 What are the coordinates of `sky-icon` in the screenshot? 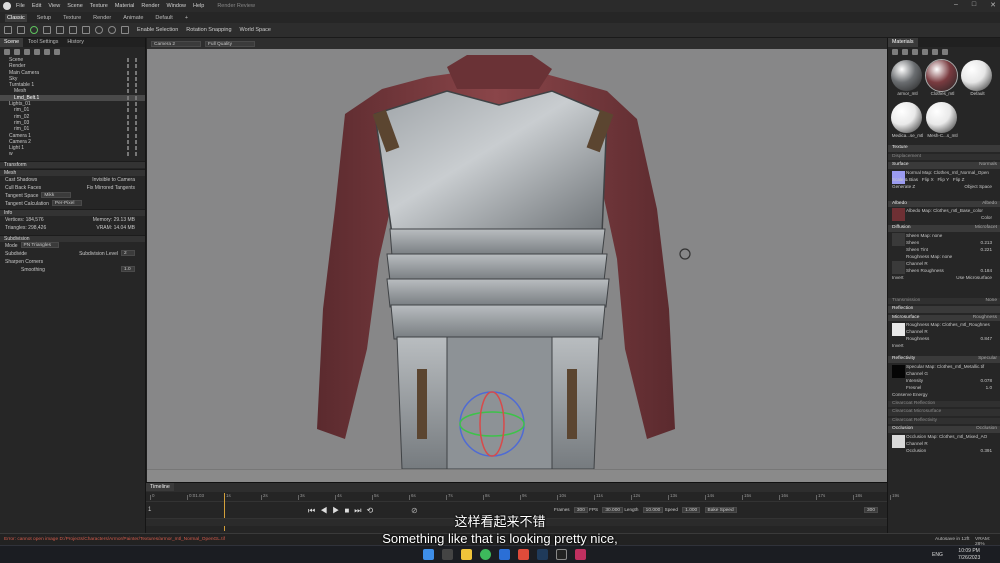 It's located at (37, 52).